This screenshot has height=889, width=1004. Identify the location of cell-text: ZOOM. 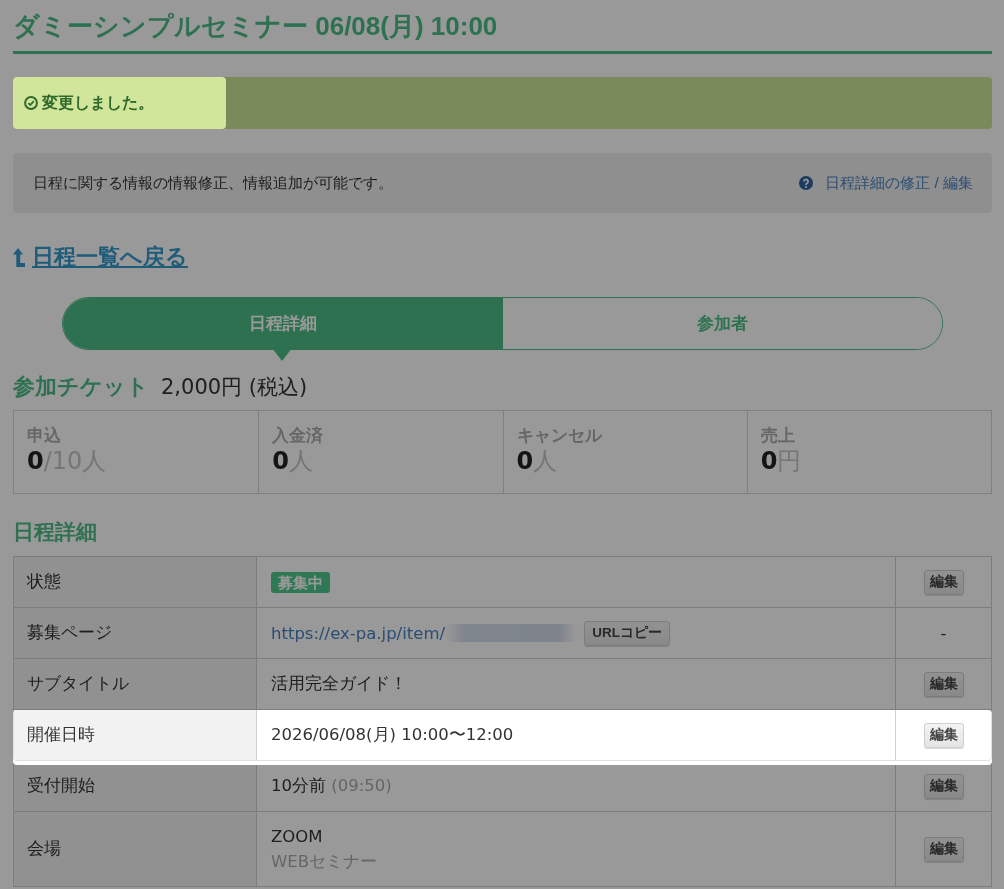
(297, 837).